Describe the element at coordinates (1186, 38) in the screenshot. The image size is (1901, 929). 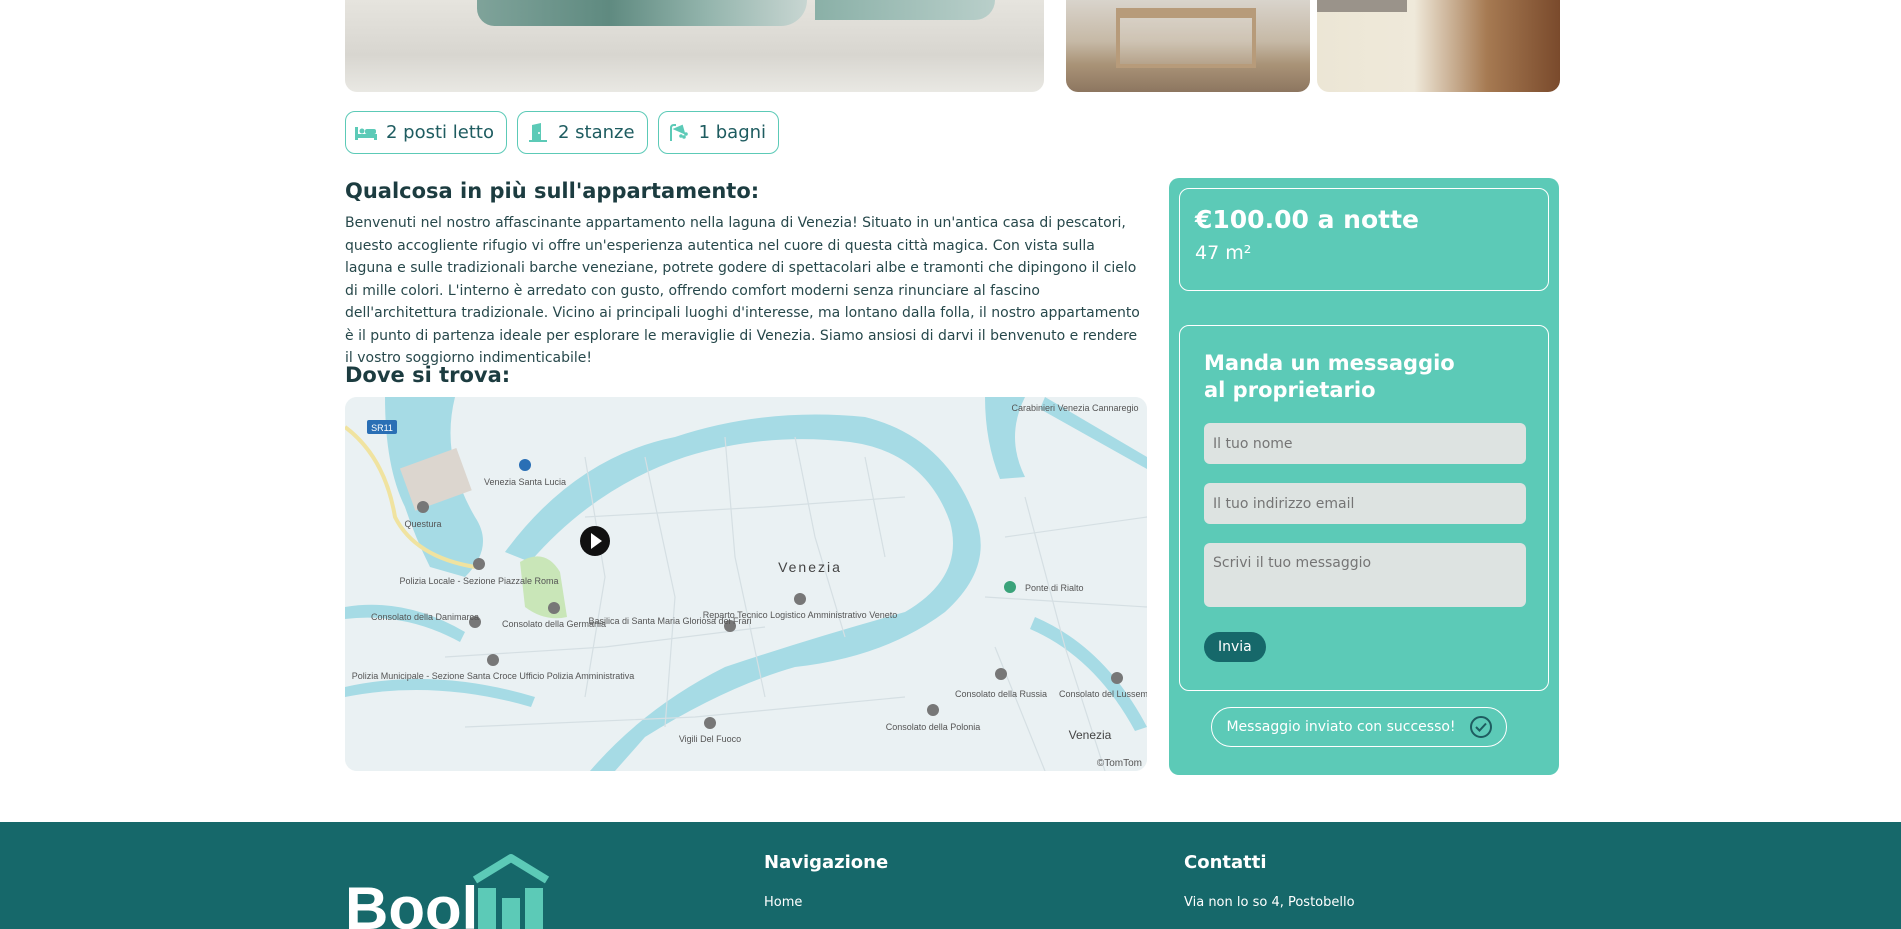
I see `photo-table-shape` at that location.